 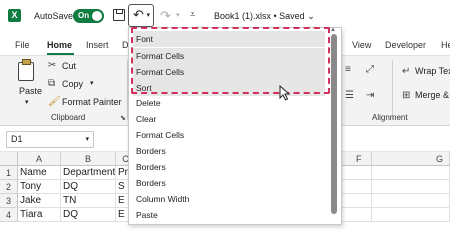 What do you see at coordinates (88, 159) in the screenshot?
I see `column-header-b: B` at bounding box center [88, 159].